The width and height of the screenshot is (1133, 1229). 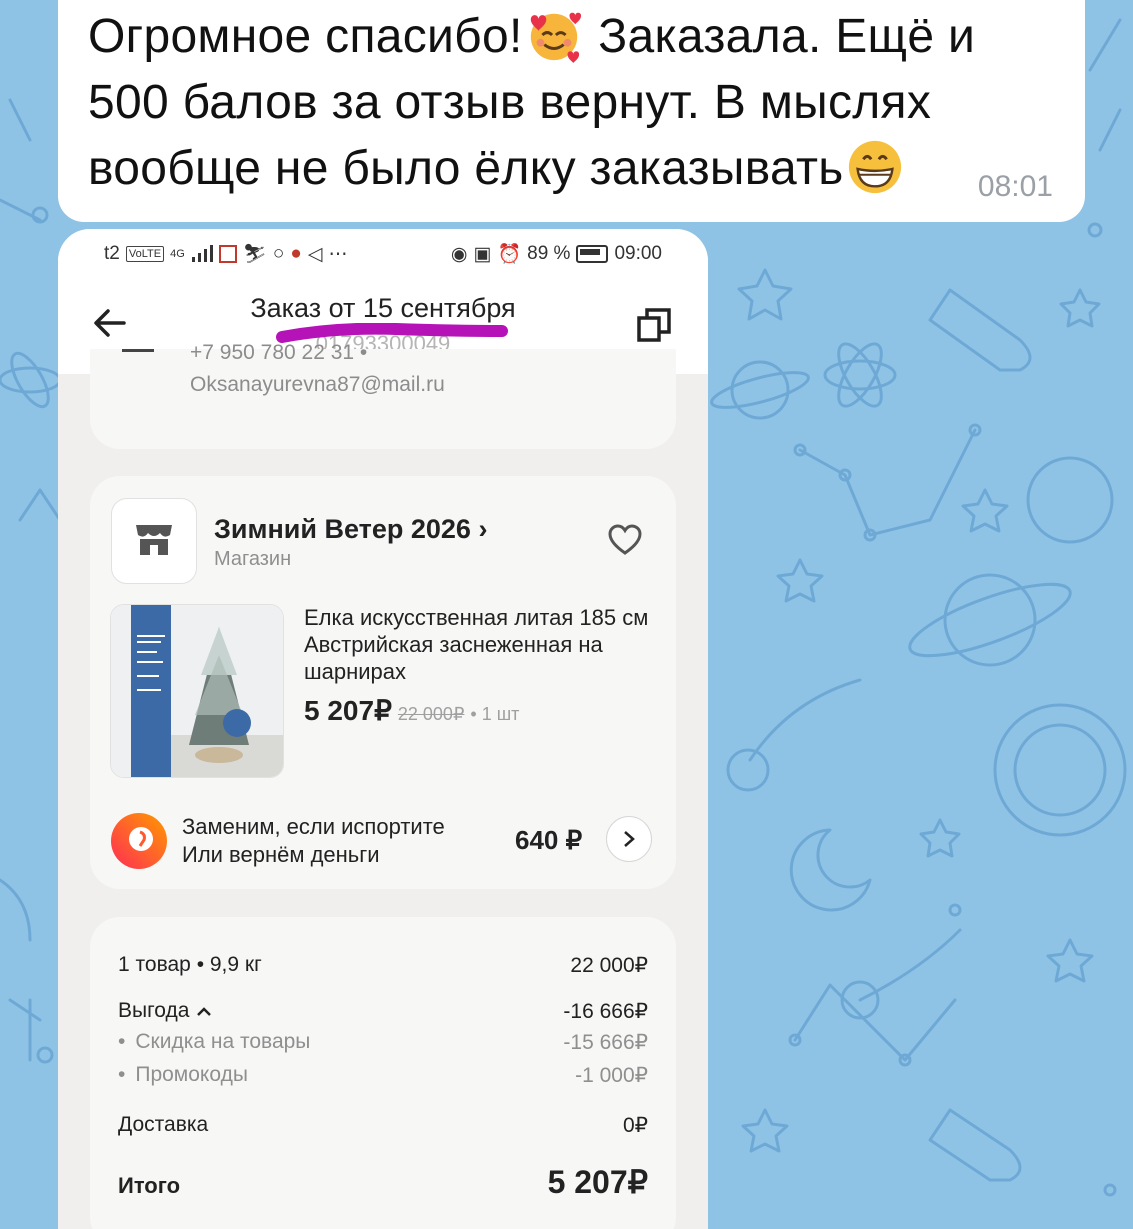 What do you see at coordinates (609, 965) in the screenshot?
I see `items-value: 22 000₽` at bounding box center [609, 965].